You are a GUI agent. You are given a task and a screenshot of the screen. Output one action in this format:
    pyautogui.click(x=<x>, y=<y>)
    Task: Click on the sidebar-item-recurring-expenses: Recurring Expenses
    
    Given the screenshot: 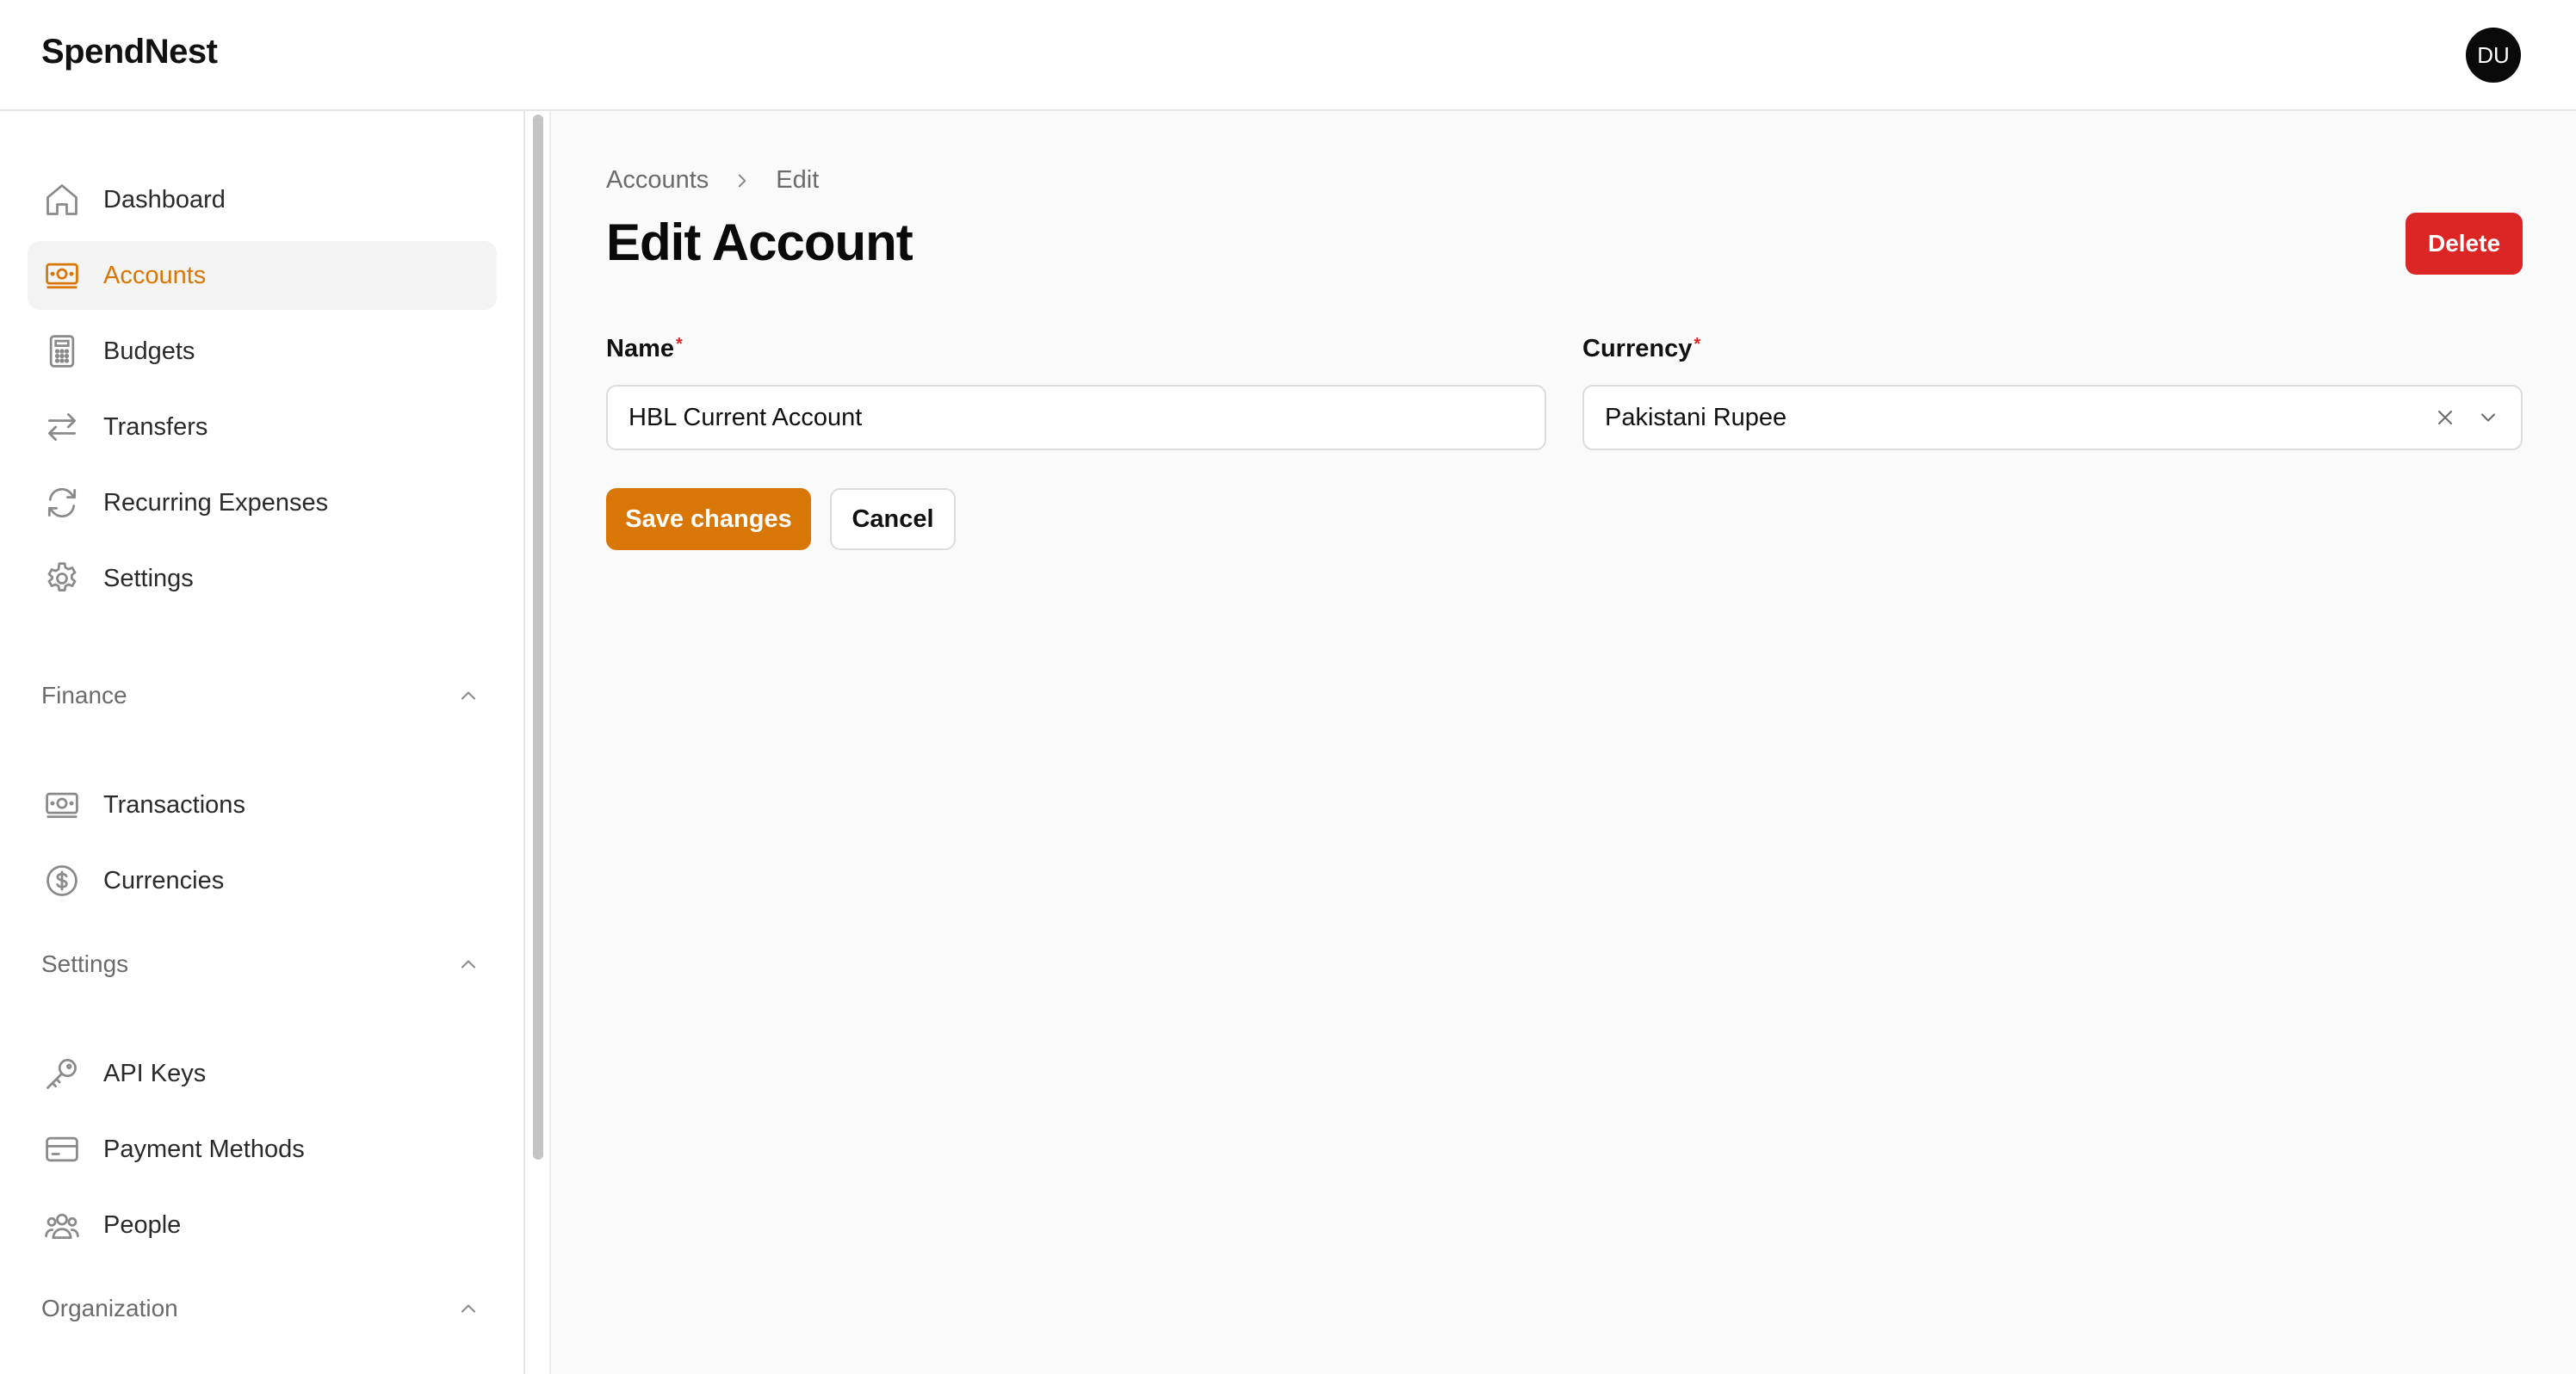 What is the action you would take?
    pyautogui.click(x=263, y=502)
    